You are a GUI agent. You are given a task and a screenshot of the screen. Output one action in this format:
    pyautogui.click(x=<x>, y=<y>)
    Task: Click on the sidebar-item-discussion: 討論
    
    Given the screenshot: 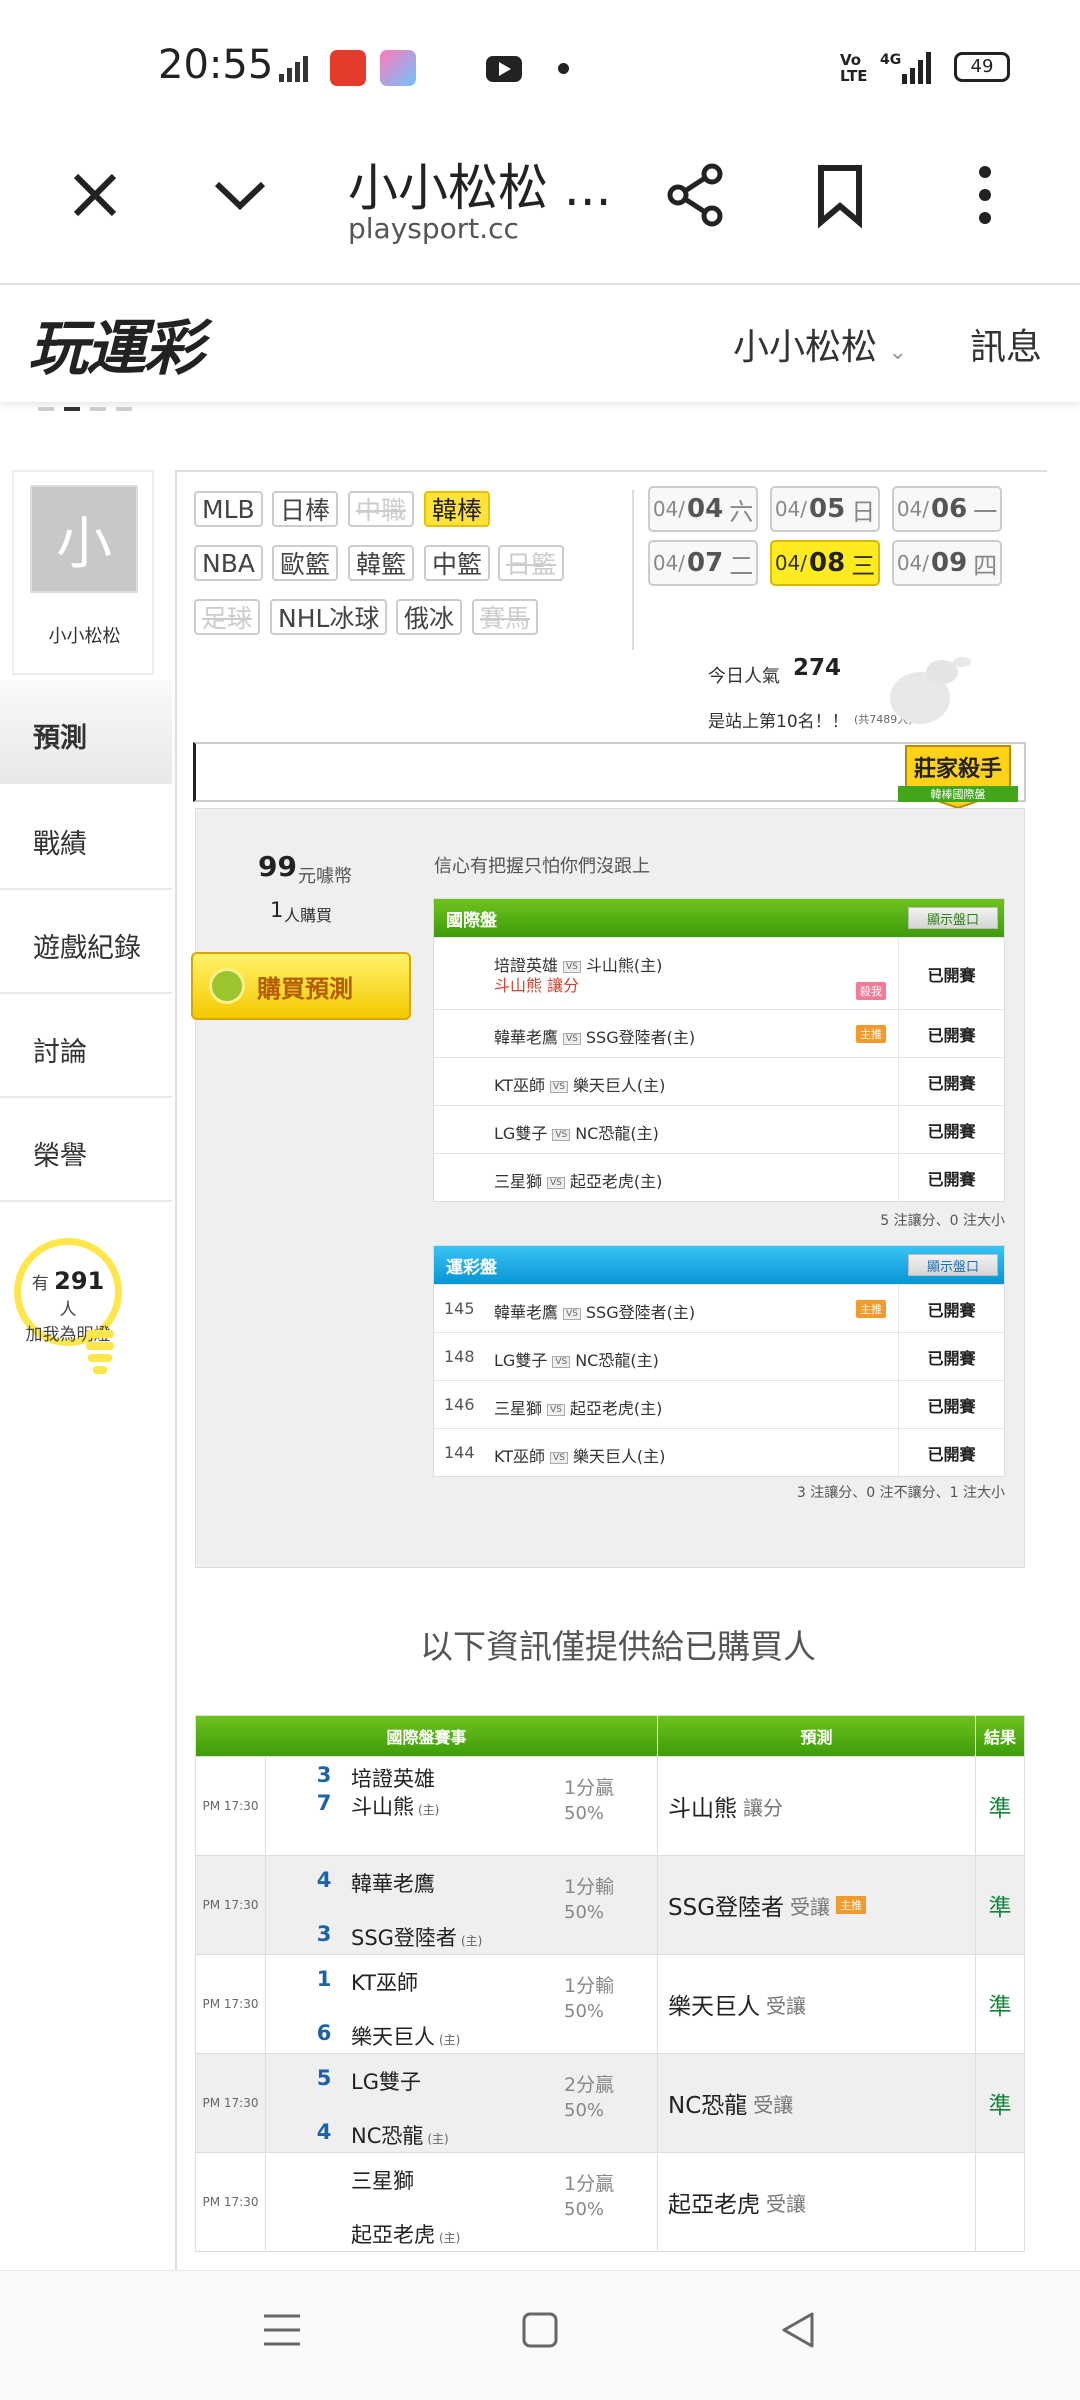 What is the action you would take?
    pyautogui.click(x=86, y=1046)
    